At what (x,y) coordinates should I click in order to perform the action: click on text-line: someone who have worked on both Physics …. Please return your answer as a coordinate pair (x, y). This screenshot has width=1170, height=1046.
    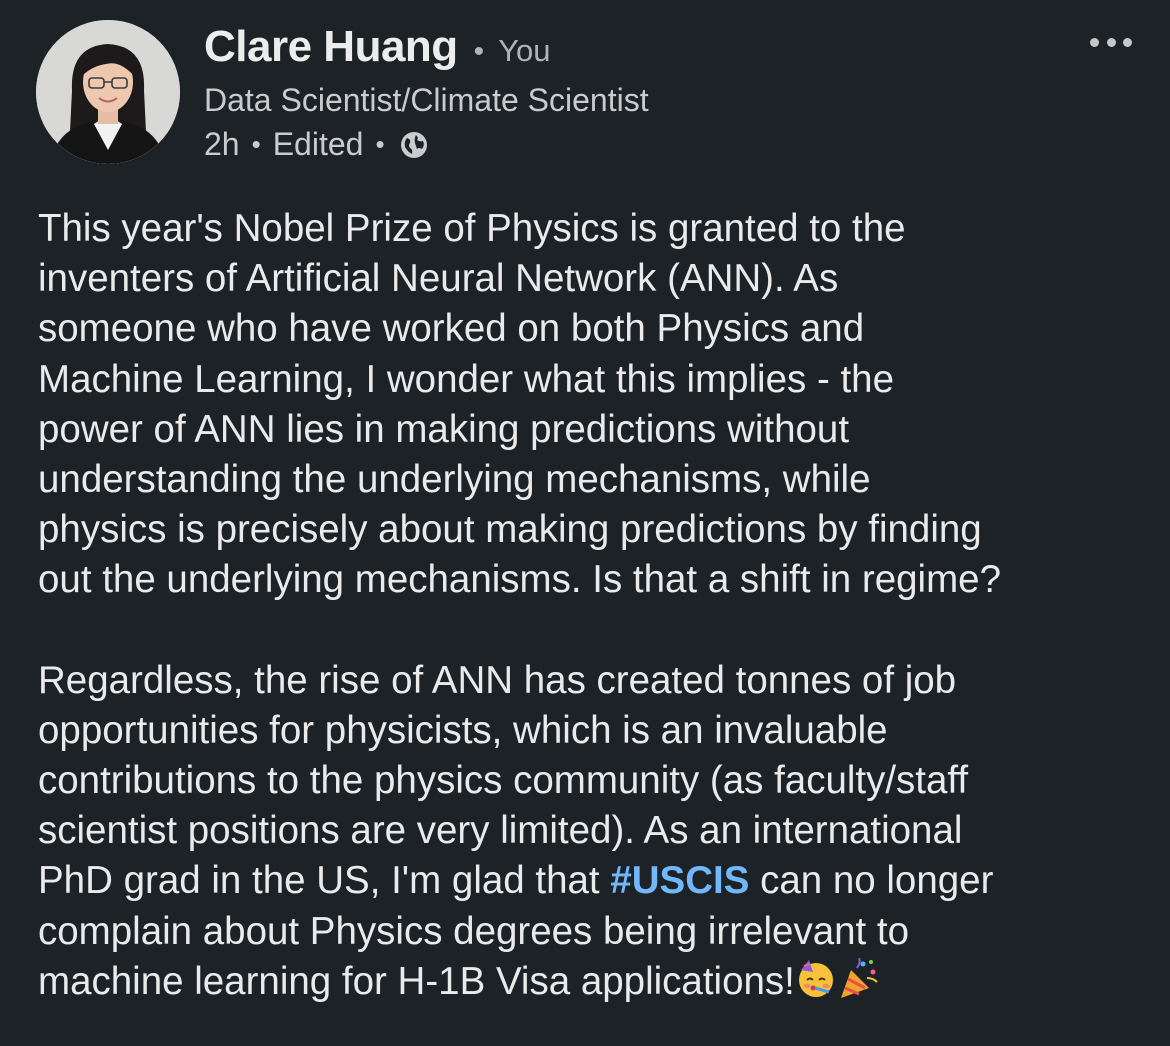
    Looking at the image, I should click on (451, 329).